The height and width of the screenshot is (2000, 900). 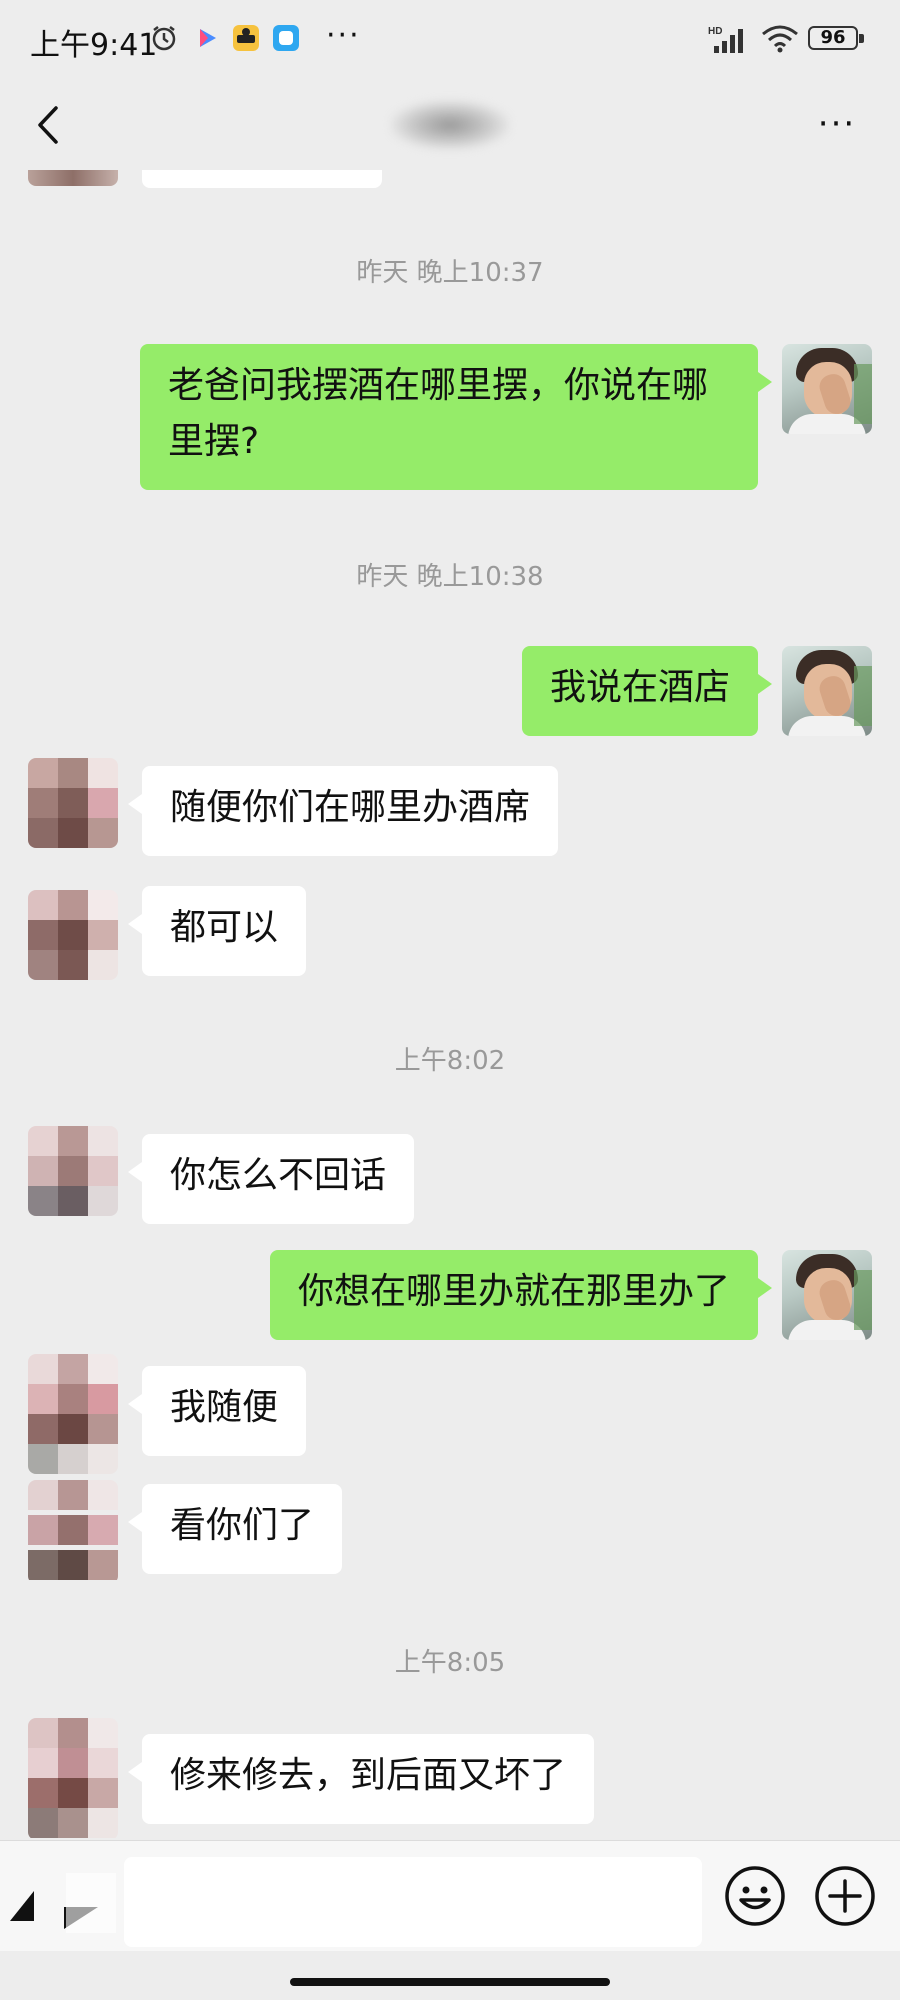 What do you see at coordinates (286, 38) in the screenshot?
I see `message-app-icon` at bounding box center [286, 38].